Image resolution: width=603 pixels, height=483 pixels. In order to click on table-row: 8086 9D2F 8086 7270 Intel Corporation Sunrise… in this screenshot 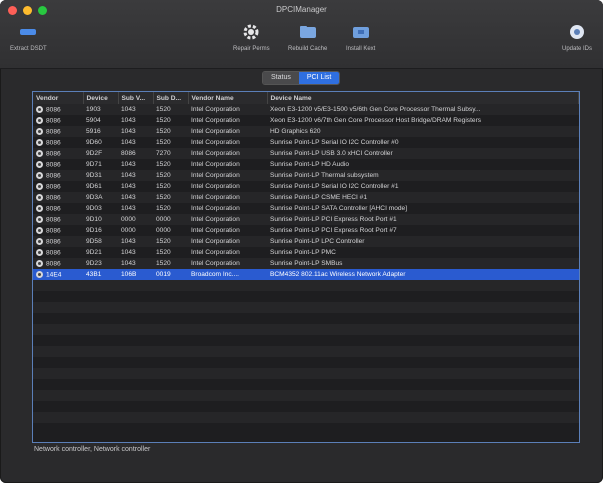, I will do `click(306, 153)`.